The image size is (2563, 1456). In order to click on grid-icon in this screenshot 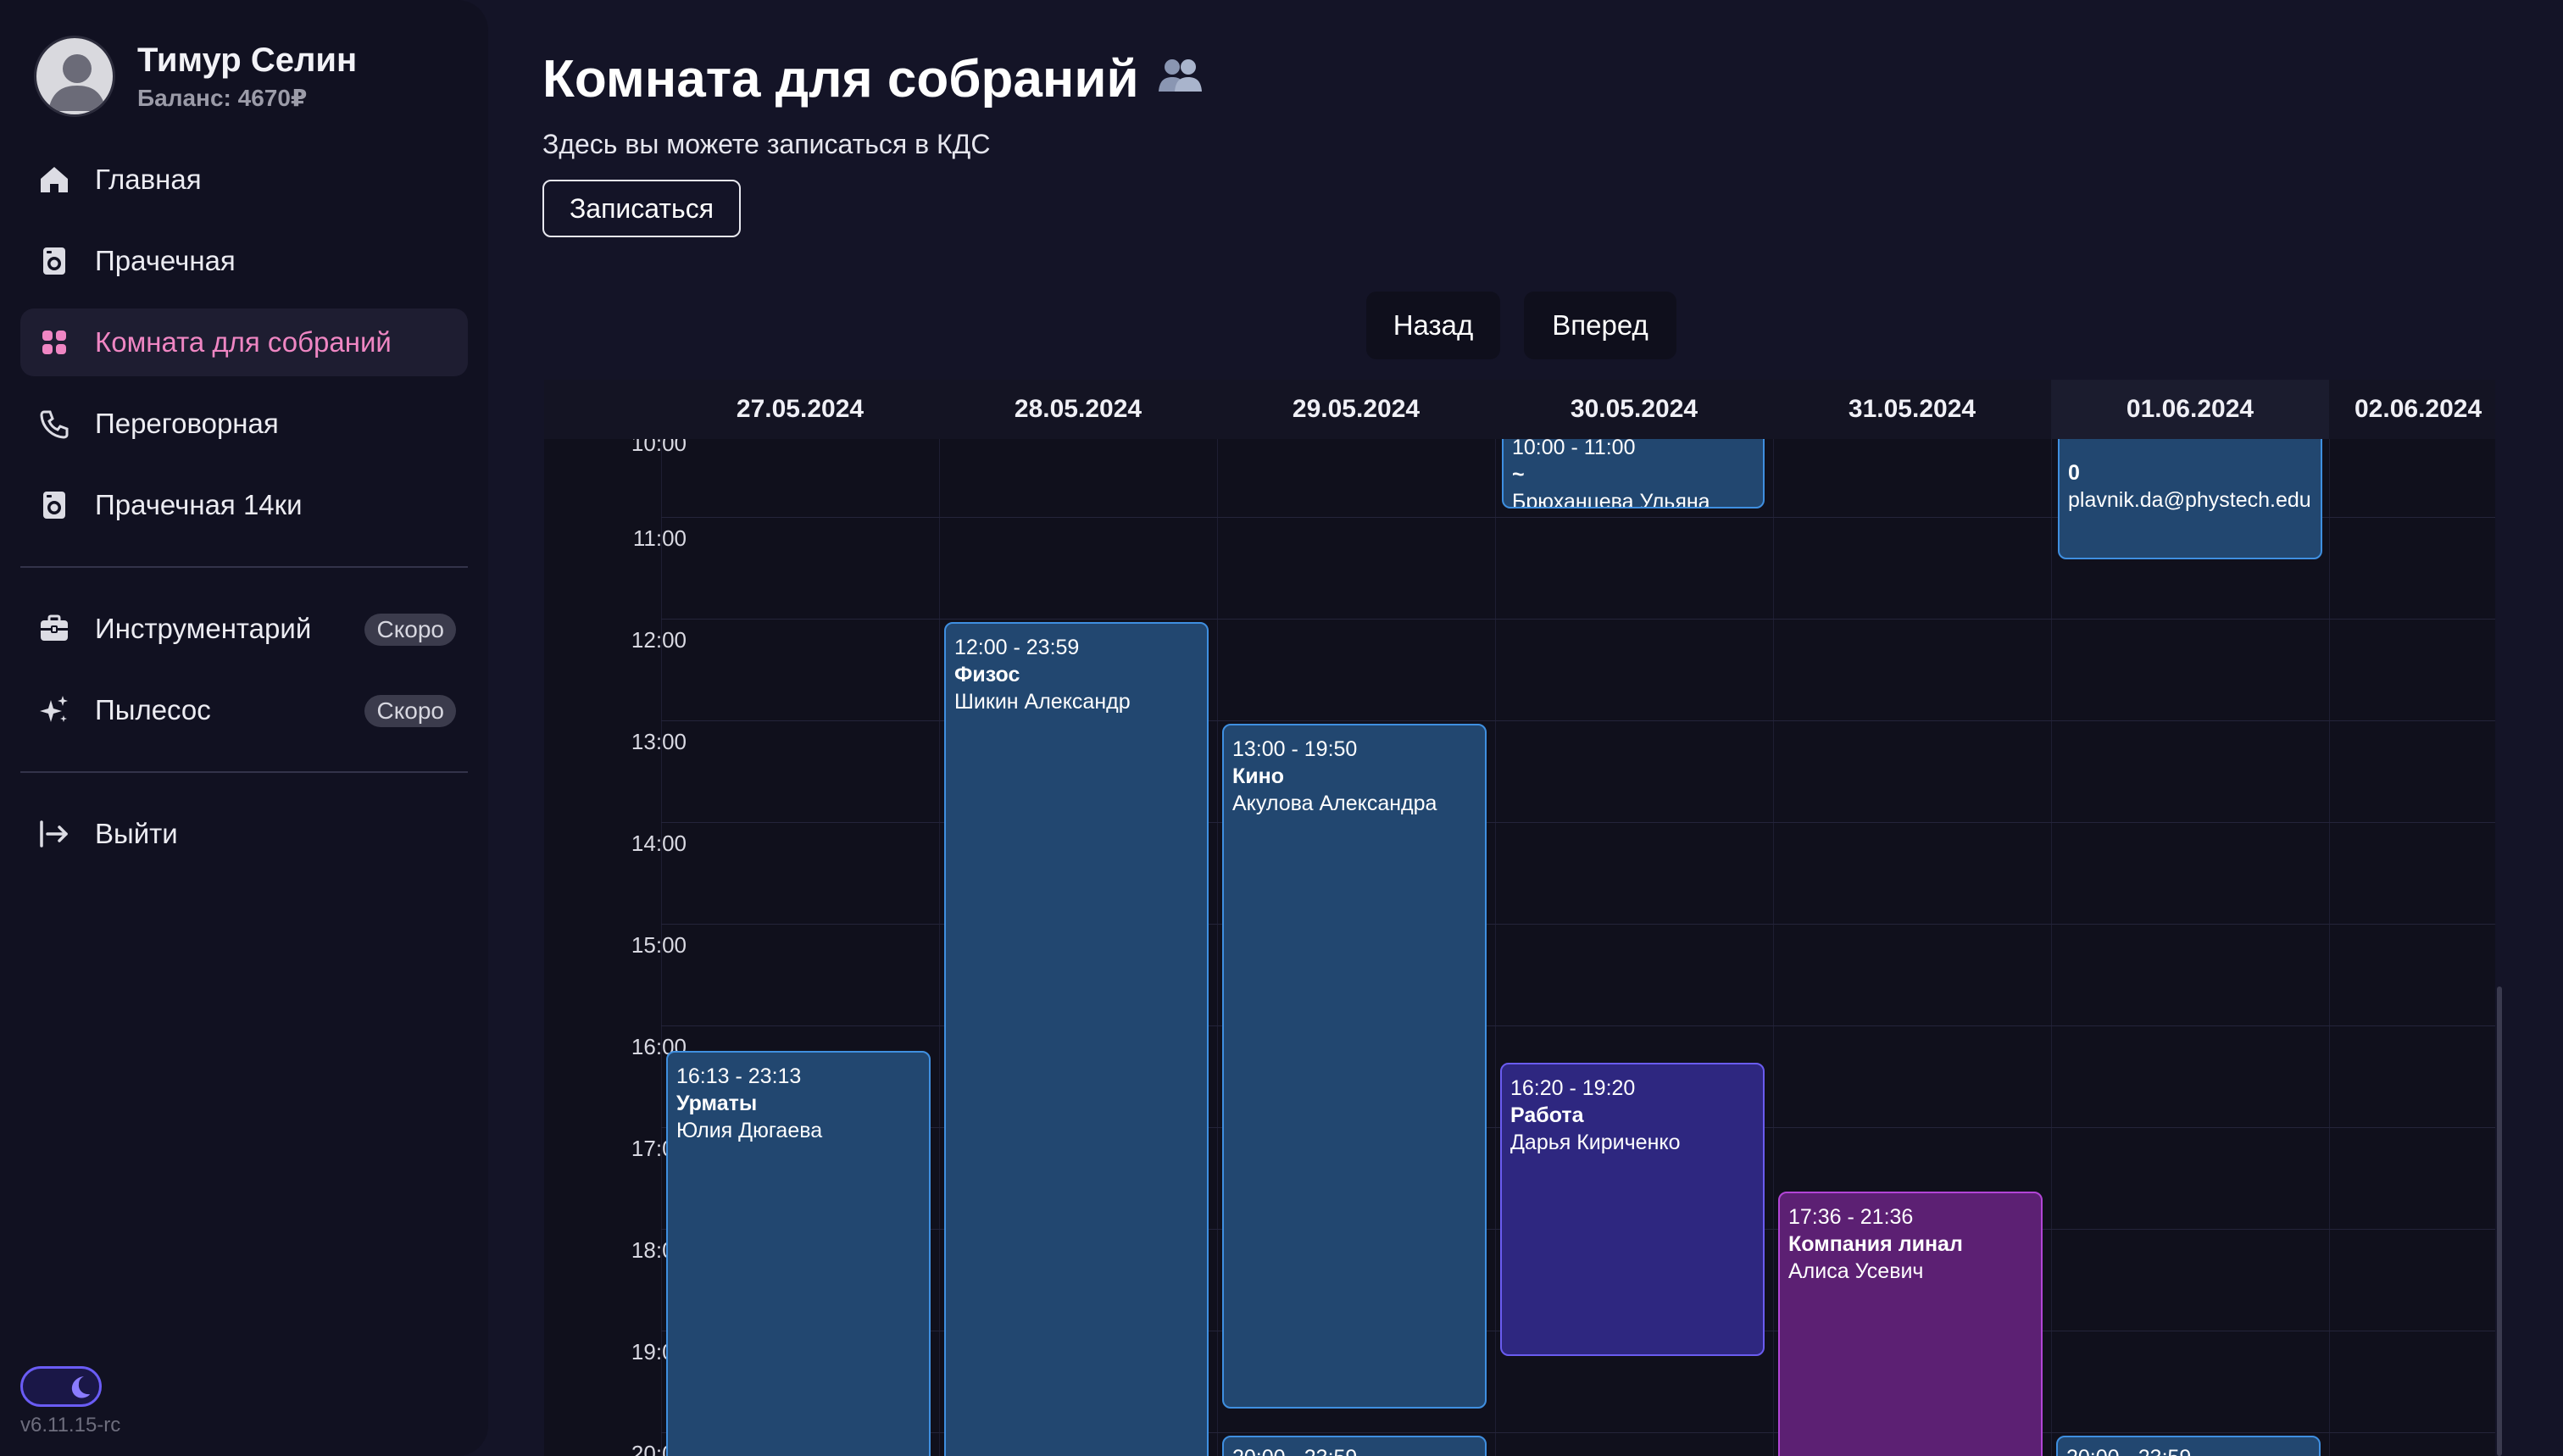, I will do `click(54, 342)`.